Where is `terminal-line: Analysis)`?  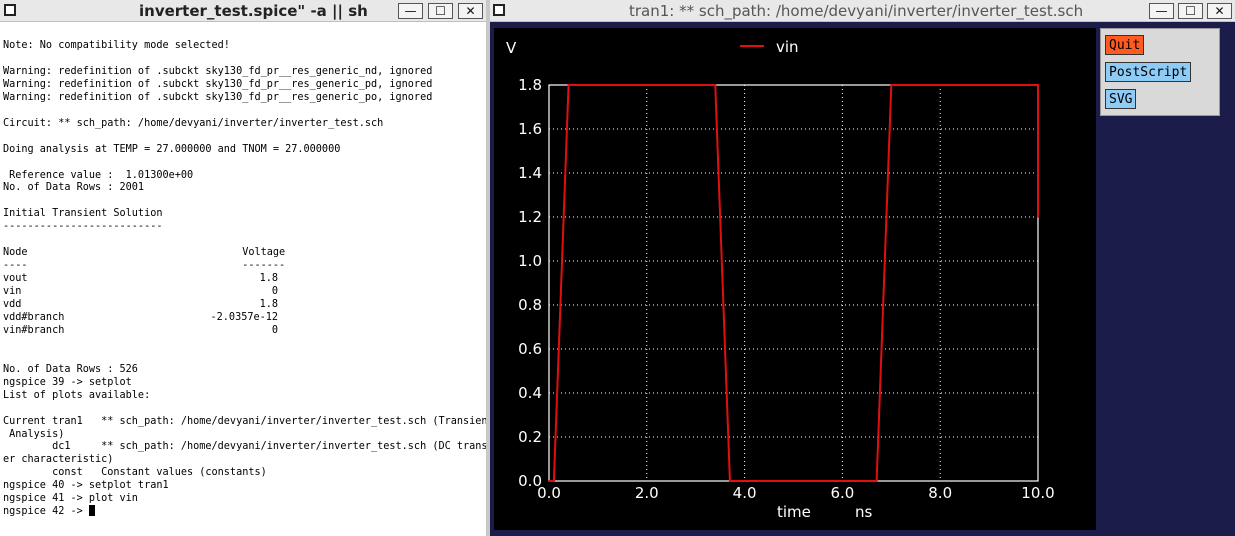 terminal-line: Analysis) is located at coordinates (34, 434).